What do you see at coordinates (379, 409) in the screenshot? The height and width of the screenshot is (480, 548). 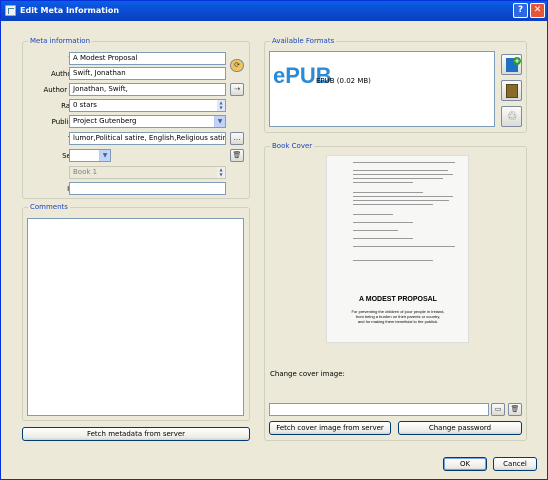 I see `cover-path-input` at bounding box center [379, 409].